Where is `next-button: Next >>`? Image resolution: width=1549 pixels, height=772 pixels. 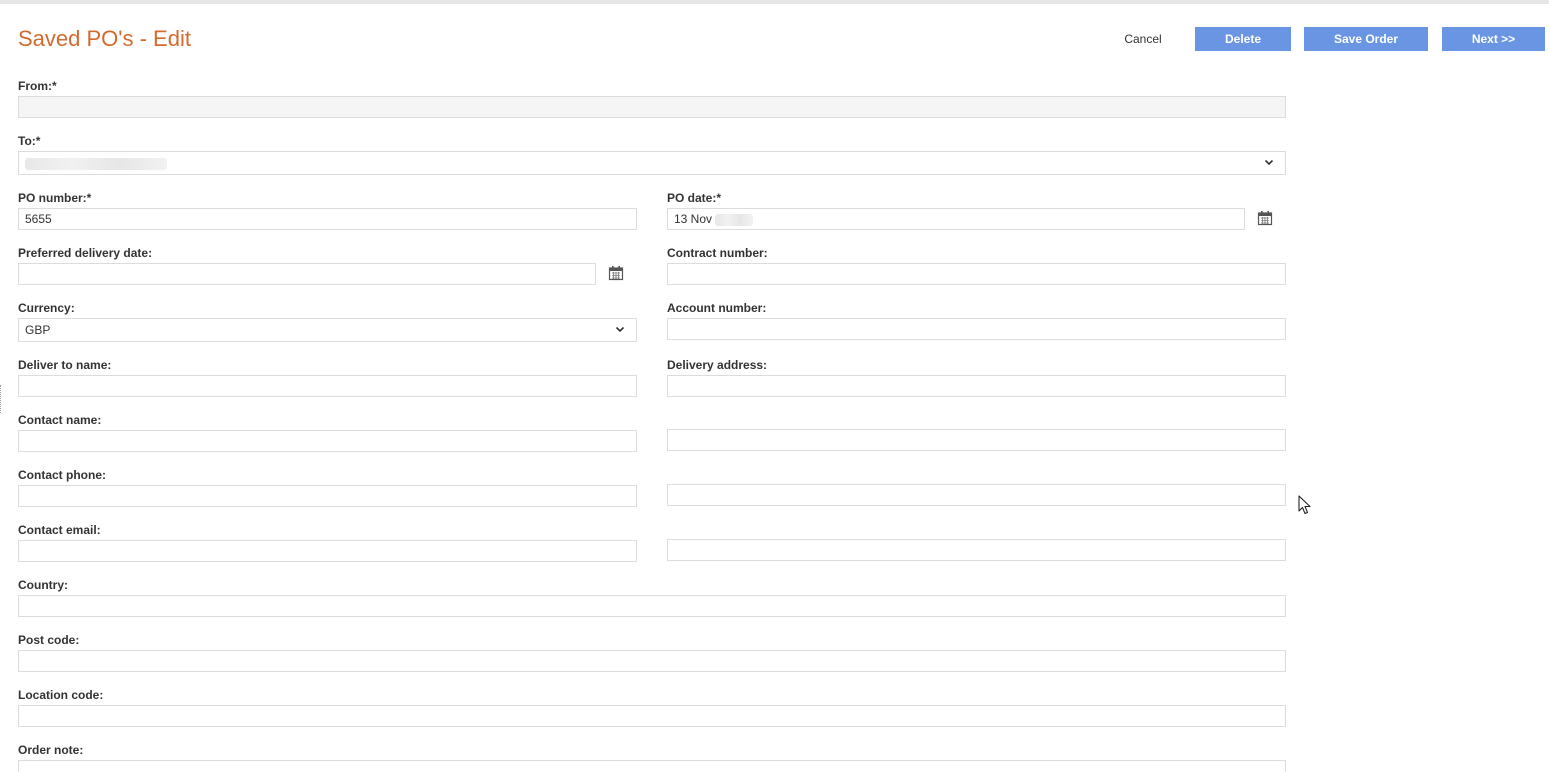 next-button: Next >> is located at coordinates (1493, 39).